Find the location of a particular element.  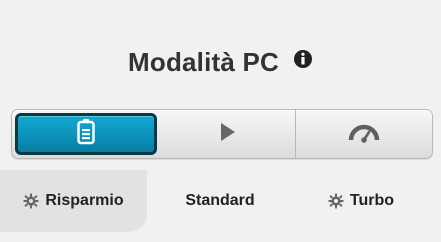

mode-label-standard: Standard is located at coordinates (220, 201).